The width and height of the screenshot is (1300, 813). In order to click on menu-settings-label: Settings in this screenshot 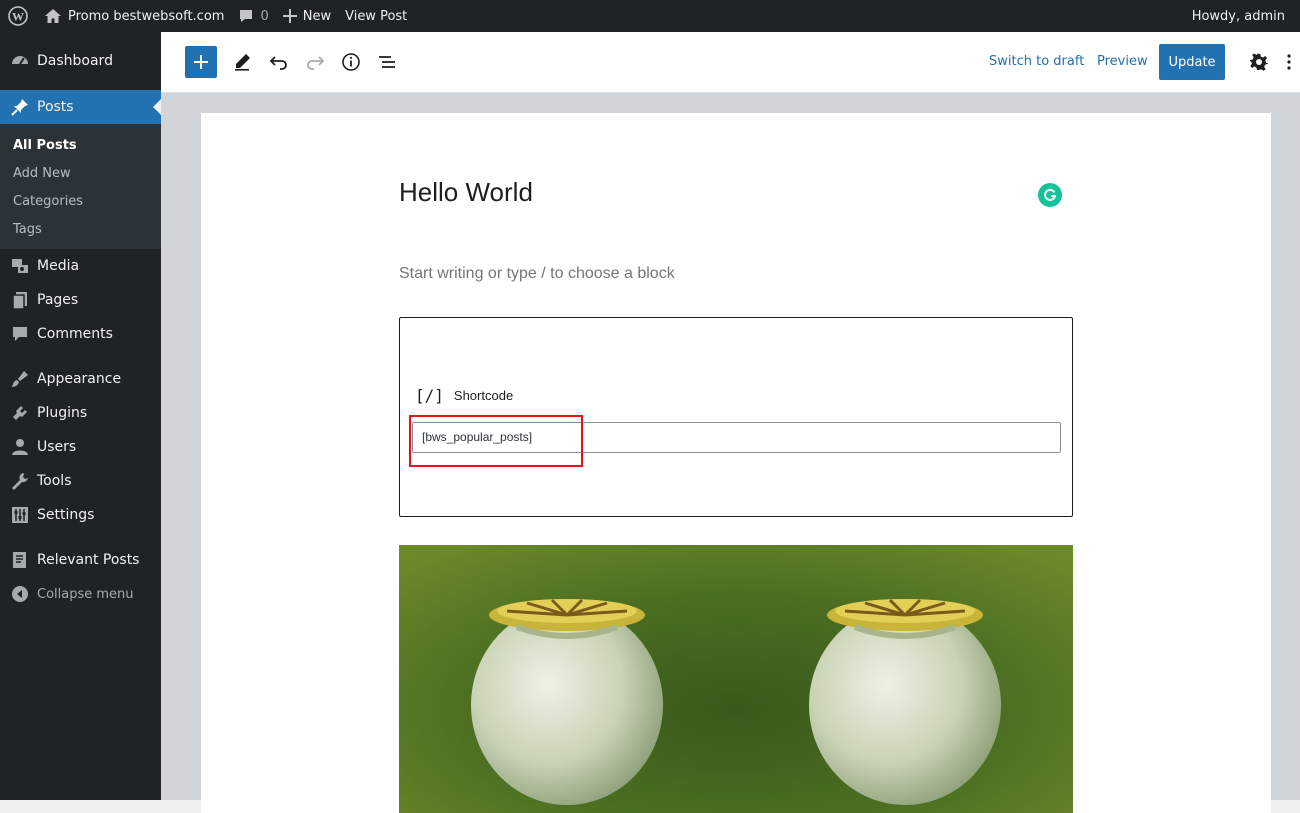, I will do `click(66, 515)`.